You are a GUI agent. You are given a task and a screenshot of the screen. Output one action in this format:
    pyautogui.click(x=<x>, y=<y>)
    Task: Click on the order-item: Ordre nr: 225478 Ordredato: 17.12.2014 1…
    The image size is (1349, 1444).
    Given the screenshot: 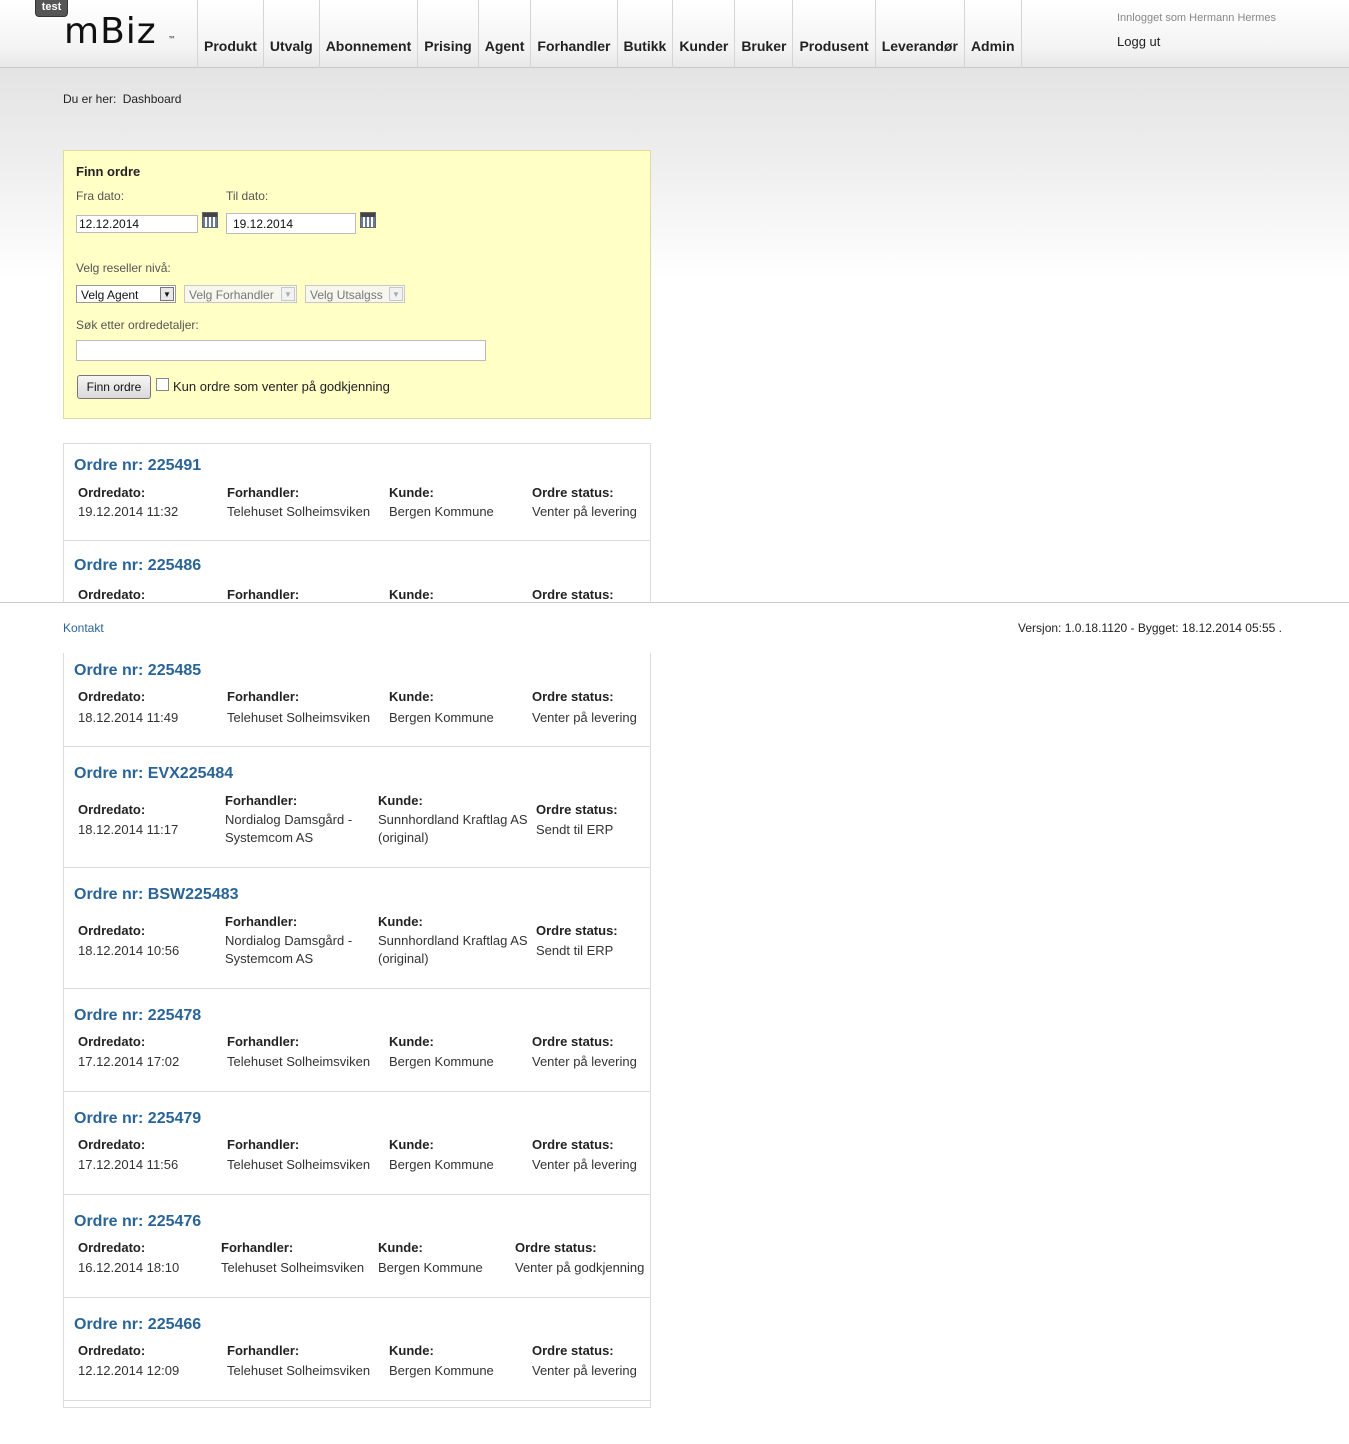 What is the action you would take?
    pyautogui.click(x=357, y=1040)
    